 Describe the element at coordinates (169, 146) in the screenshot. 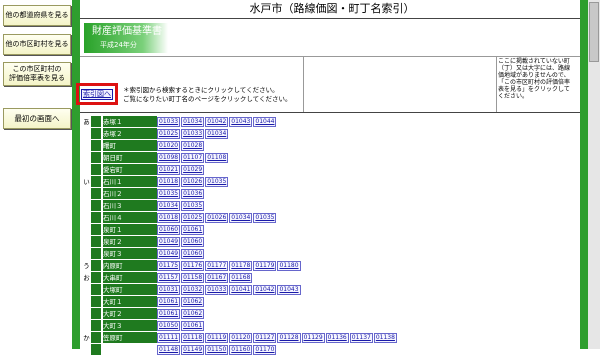

I see `page-link: 01020` at that location.